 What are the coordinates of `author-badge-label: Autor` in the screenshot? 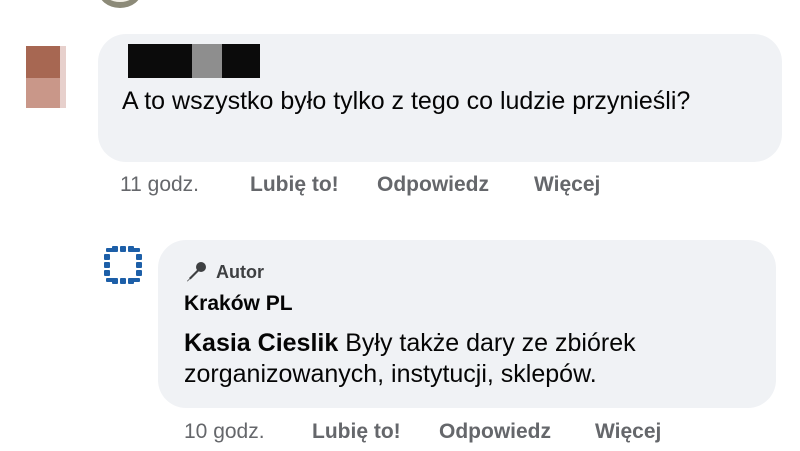 It's located at (240, 271).